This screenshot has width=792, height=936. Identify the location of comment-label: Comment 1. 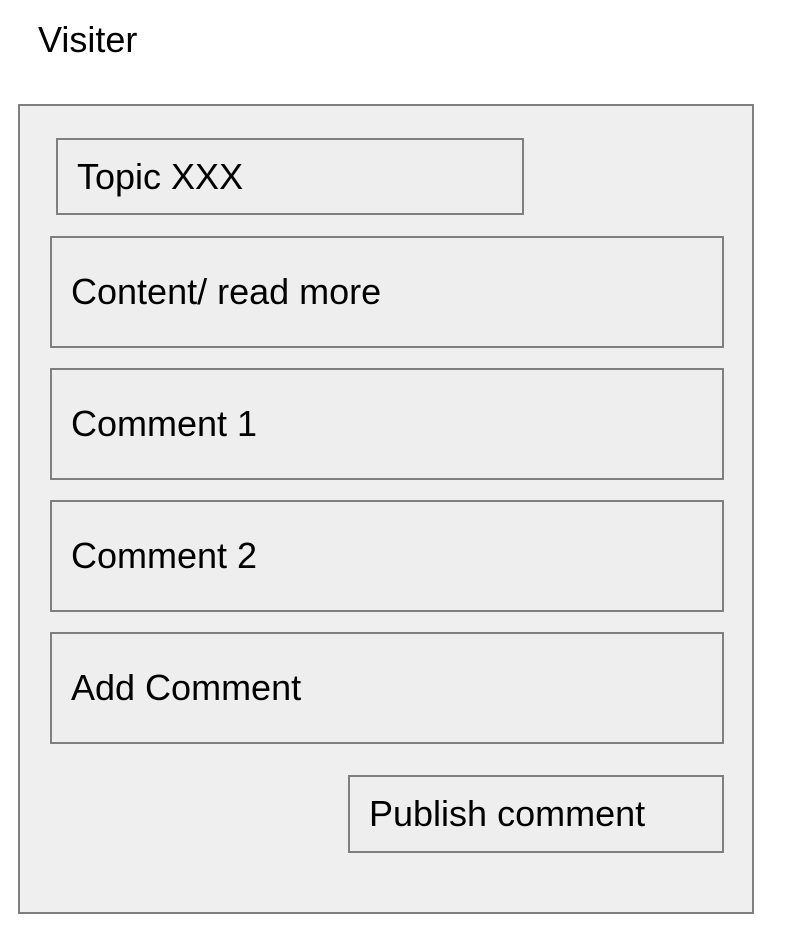
(164, 423).